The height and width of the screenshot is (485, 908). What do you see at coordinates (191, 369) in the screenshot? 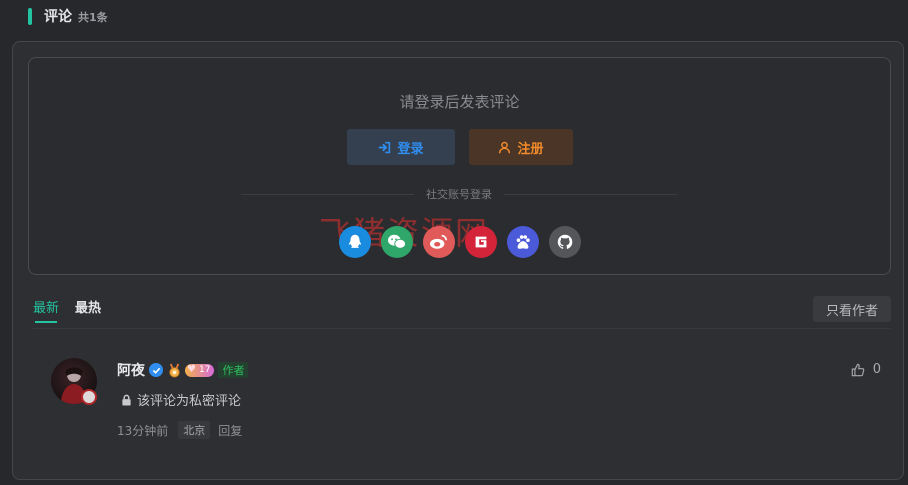
I see `heart-icon: ♥` at bounding box center [191, 369].